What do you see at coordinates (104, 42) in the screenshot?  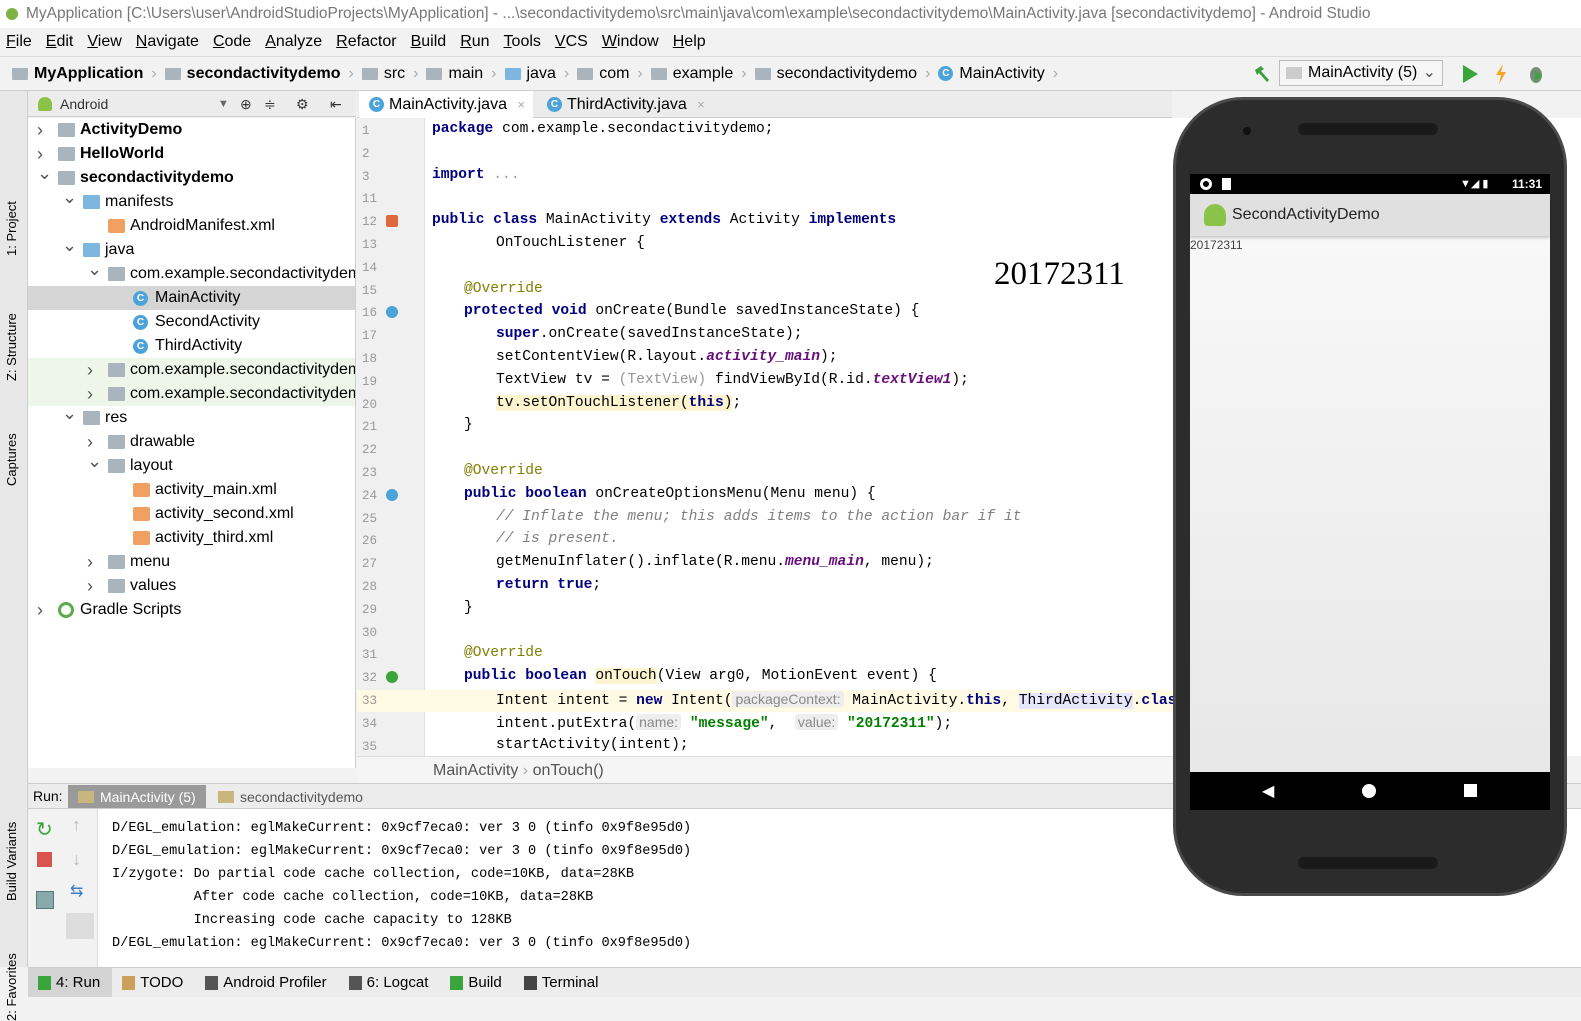 I see `menu-view: View` at bounding box center [104, 42].